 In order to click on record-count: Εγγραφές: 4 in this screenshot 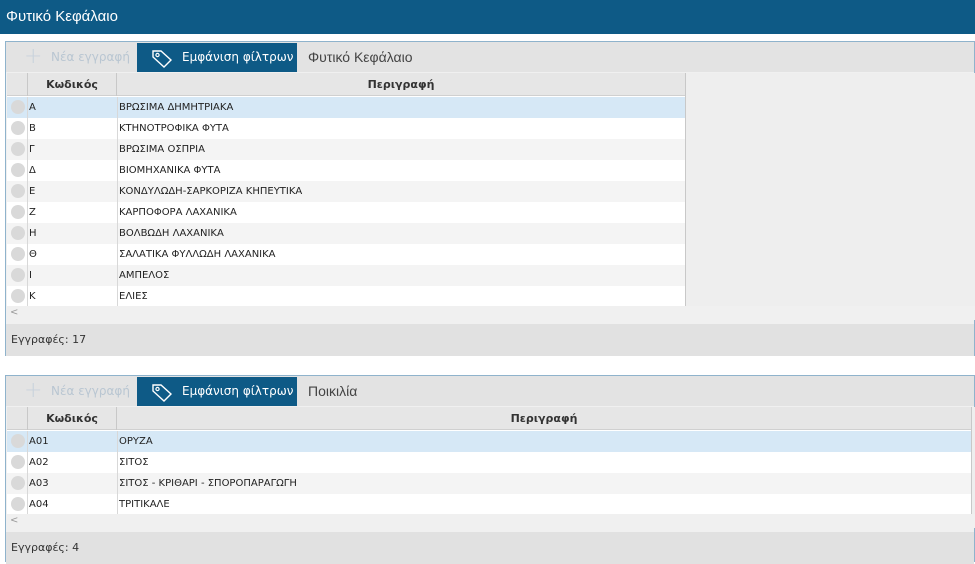, I will do `click(490, 548)`.